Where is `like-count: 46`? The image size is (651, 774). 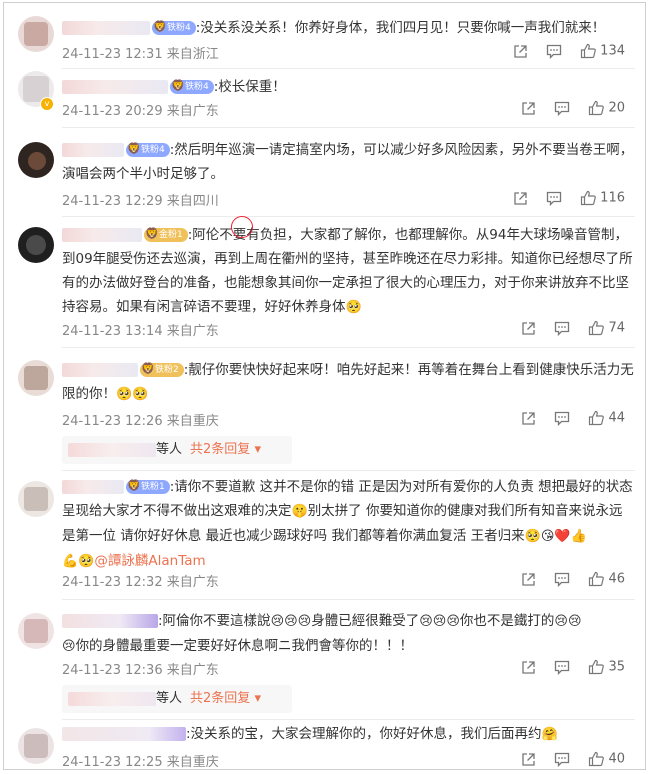
like-count: 46 is located at coordinates (616, 579).